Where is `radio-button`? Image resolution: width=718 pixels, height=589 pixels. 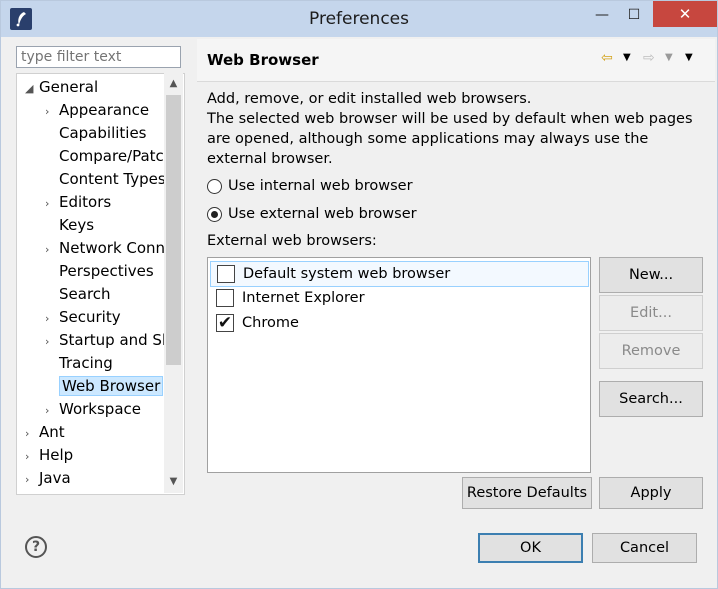 radio-button is located at coordinates (214, 186).